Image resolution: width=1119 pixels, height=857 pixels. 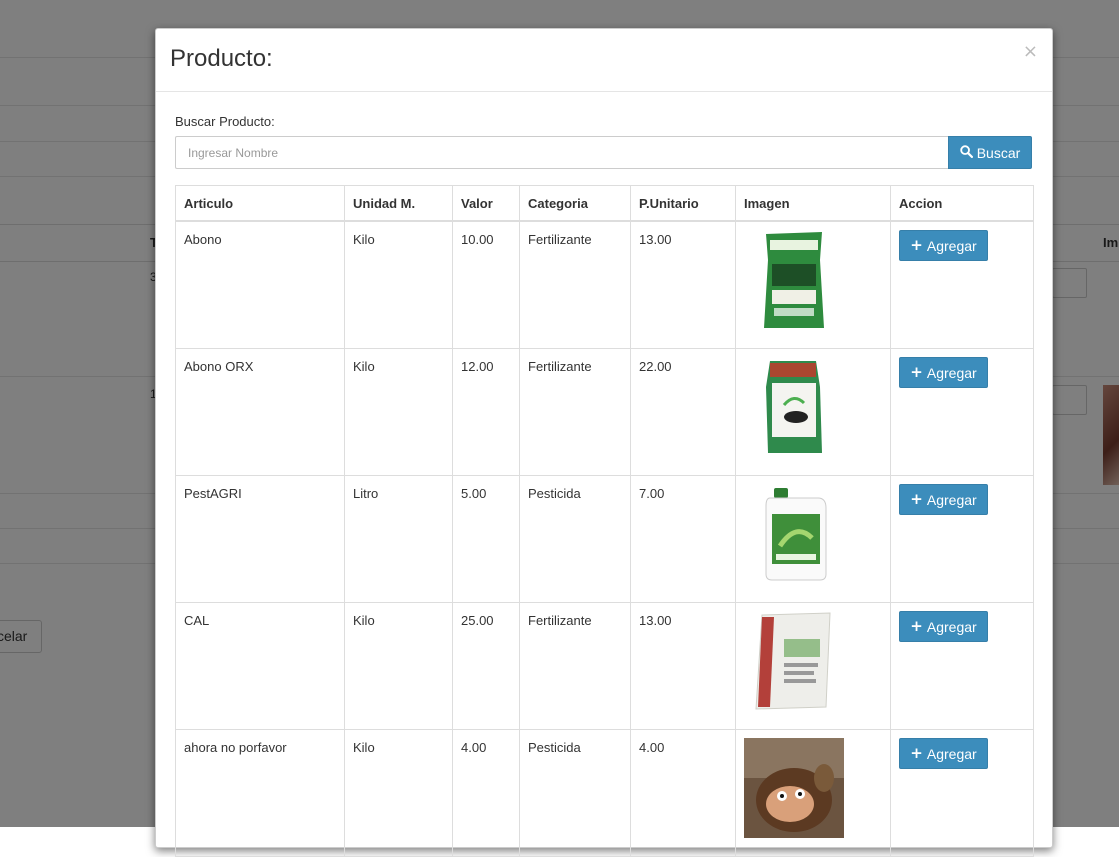 I want to click on column-header-valor: Valor, so click(x=486, y=203).